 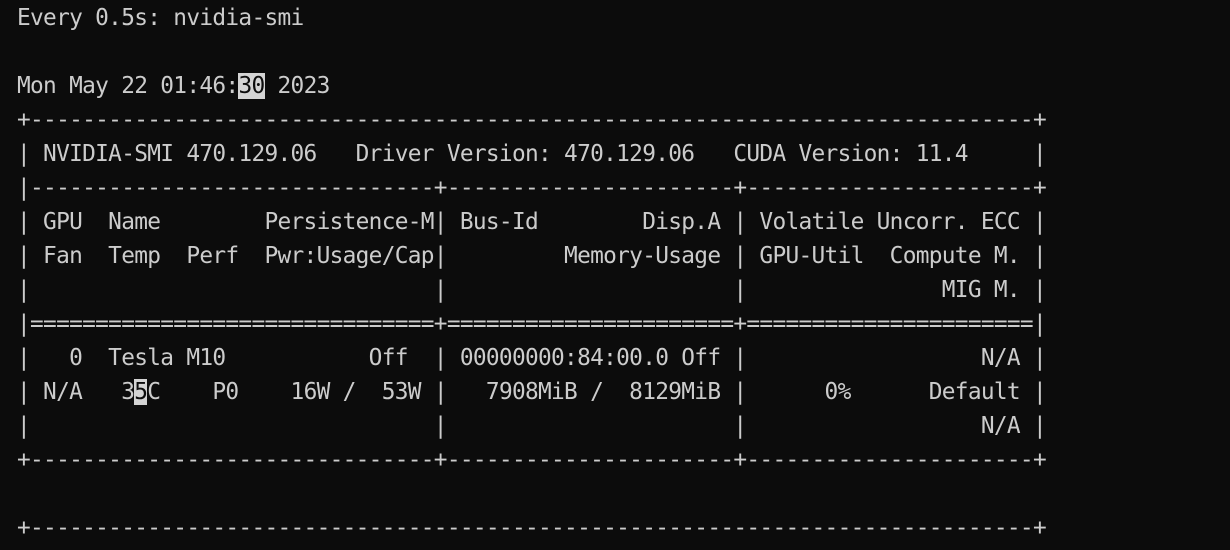 I want to click on watch-command-line: Every 0.5s: nvidia-smi, so click(x=160, y=18).